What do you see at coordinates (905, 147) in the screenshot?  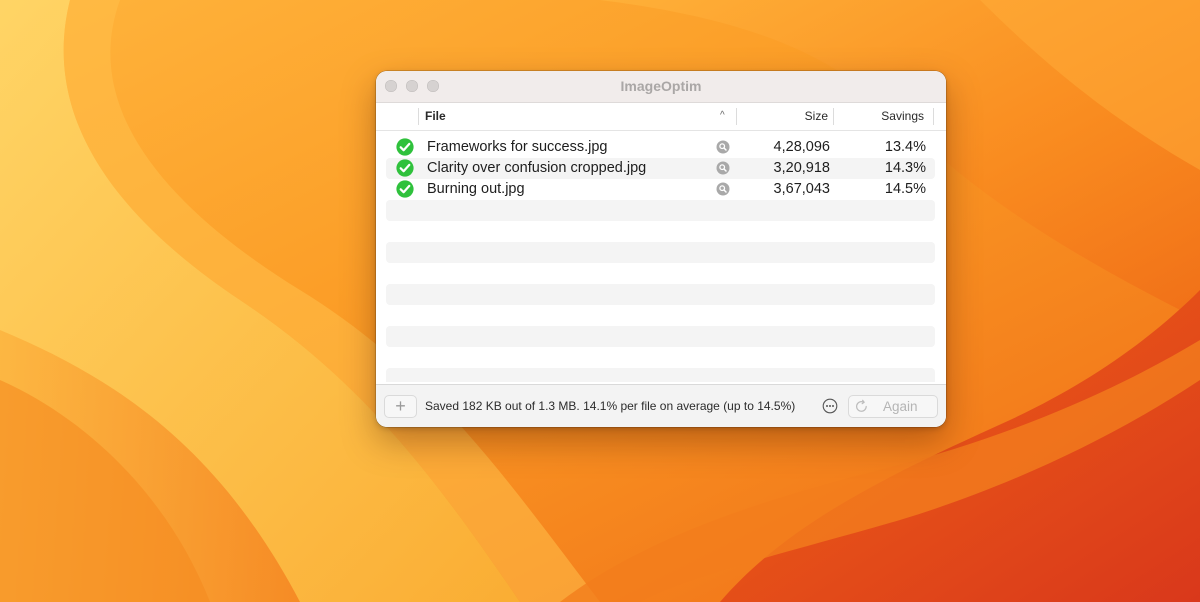 I see `file-savings: 13.4%` at bounding box center [905, 147].